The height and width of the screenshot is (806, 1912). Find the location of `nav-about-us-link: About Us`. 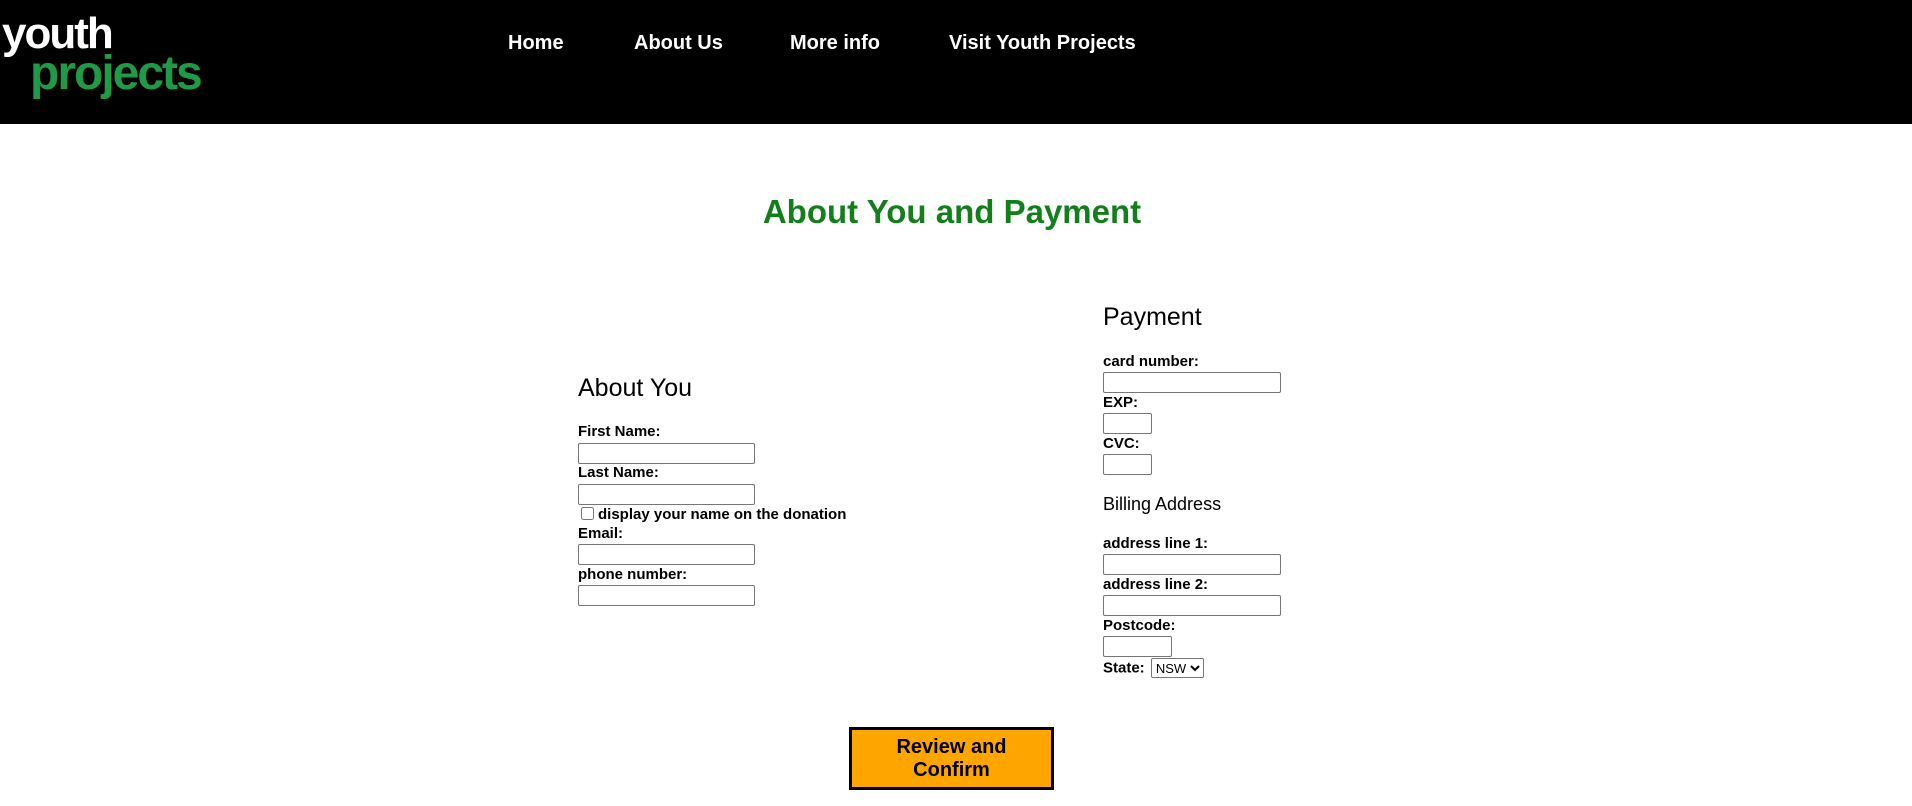

nav-about-us-link: About Us is located at coordinates (678, 43).